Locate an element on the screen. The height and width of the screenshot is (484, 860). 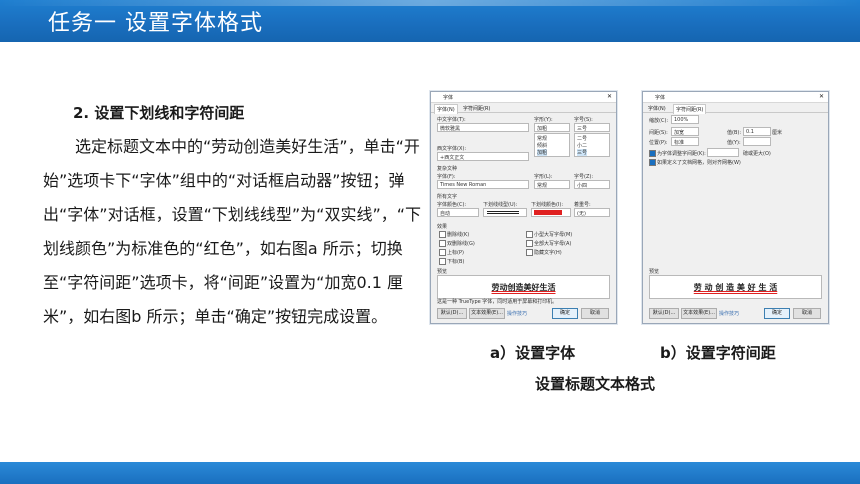
label-kerning: 为字体调整字间距(K): is located at coordinates (681, 154).